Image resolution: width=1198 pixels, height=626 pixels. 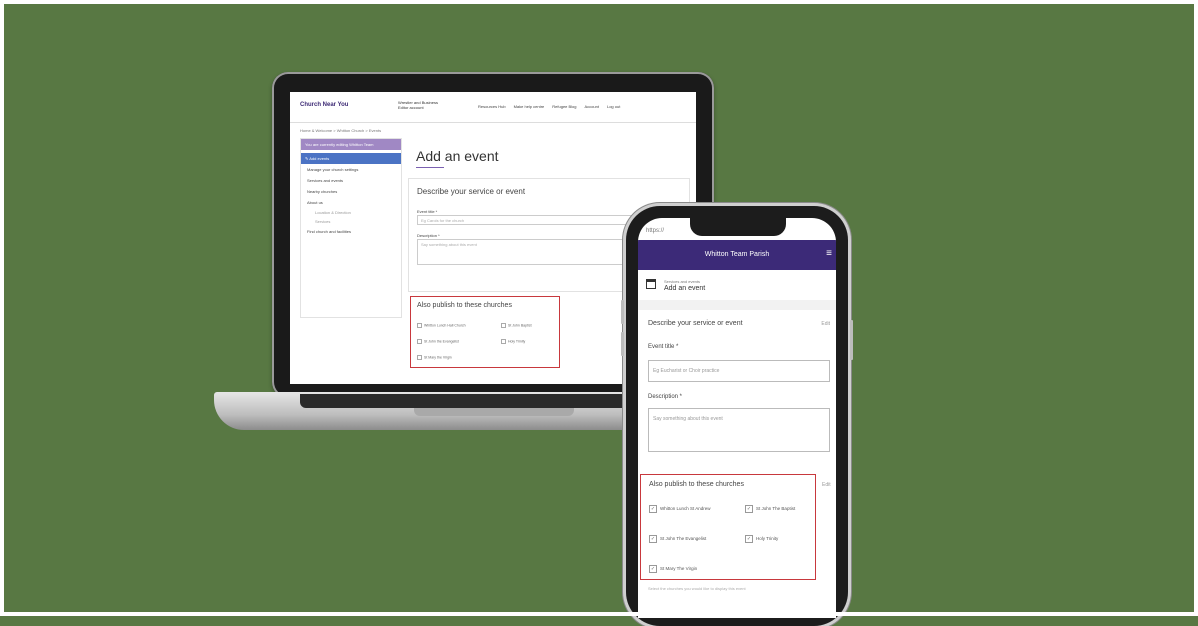 I want to click on sidebar-subitem-services: Services, so click(x=351, y=221).